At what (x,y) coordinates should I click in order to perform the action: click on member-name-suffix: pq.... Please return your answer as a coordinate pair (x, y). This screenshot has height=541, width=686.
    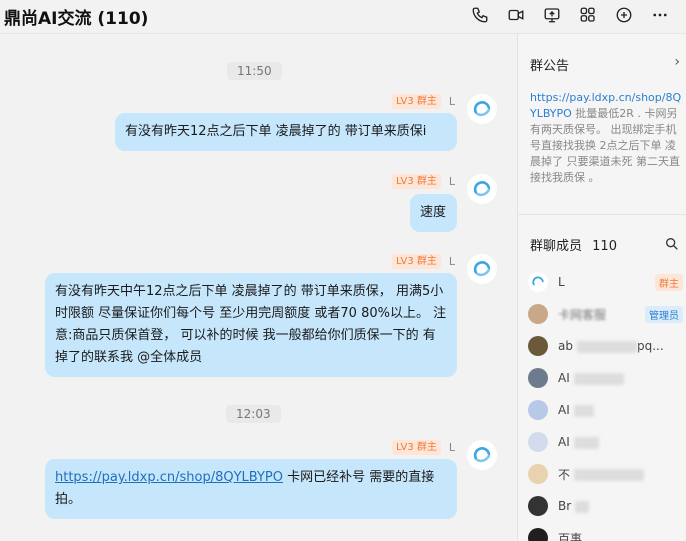
    Looking at the image, I should click on (650, 346).